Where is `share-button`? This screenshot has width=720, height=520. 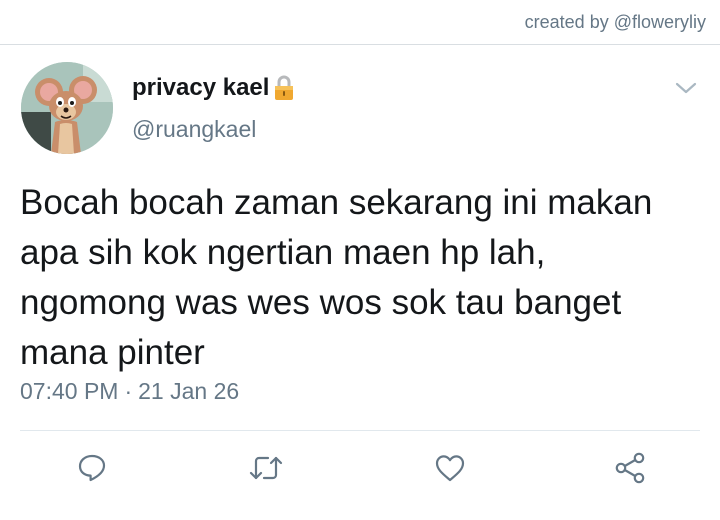 share-button is located at coordinates (630, 470).